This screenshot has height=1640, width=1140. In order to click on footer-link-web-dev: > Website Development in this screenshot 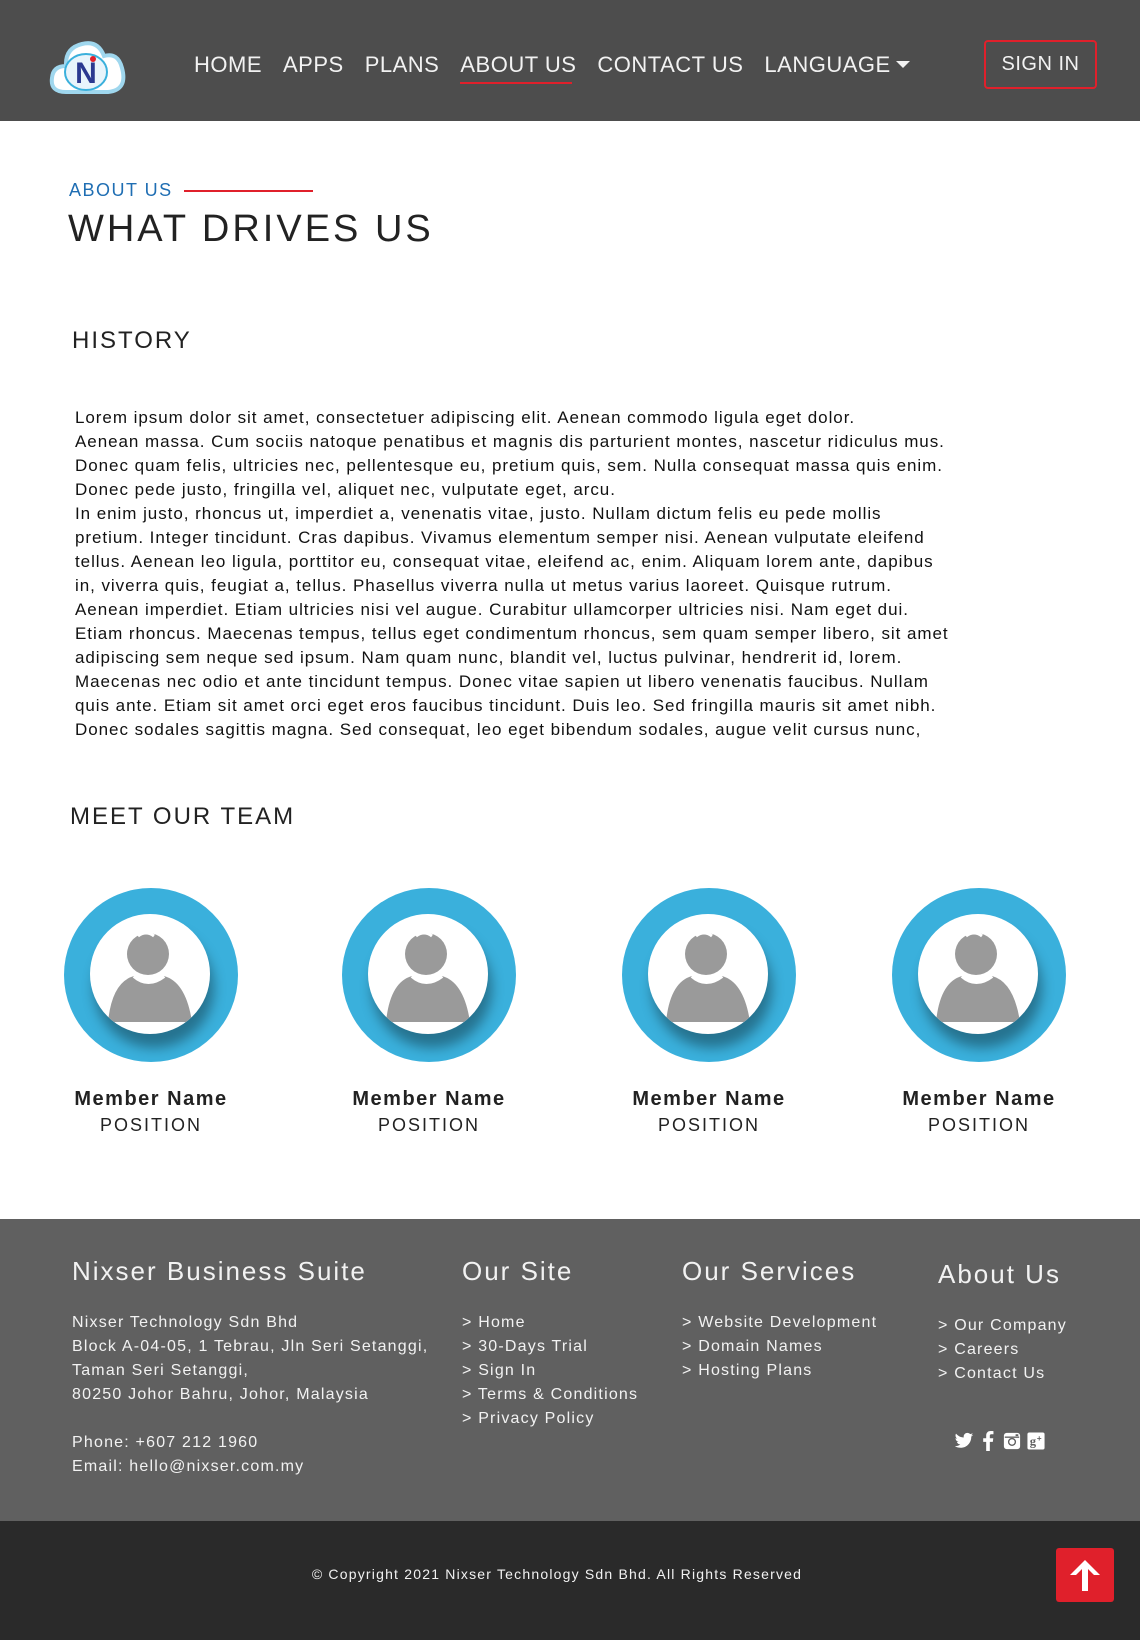, I will do `click(779, 1323)`.